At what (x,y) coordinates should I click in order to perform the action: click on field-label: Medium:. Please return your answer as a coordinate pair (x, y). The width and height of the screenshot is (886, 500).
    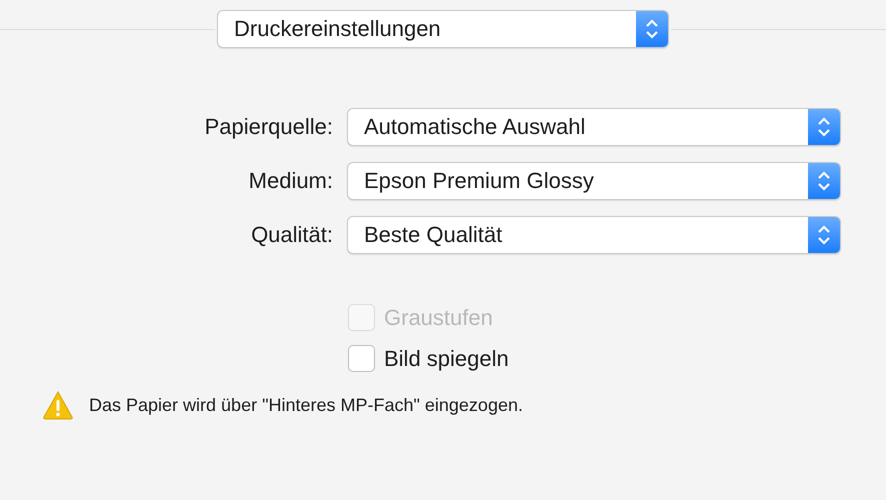
    Looking at the image, I should click on (290, 181).